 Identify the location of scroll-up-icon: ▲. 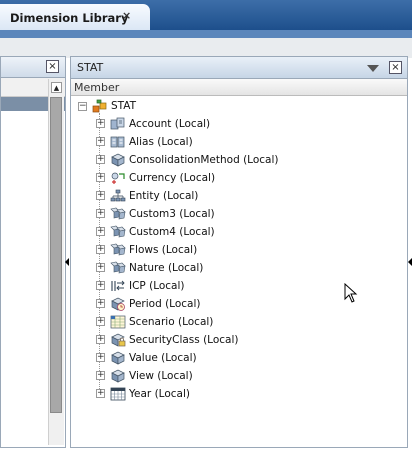
(56, 87).